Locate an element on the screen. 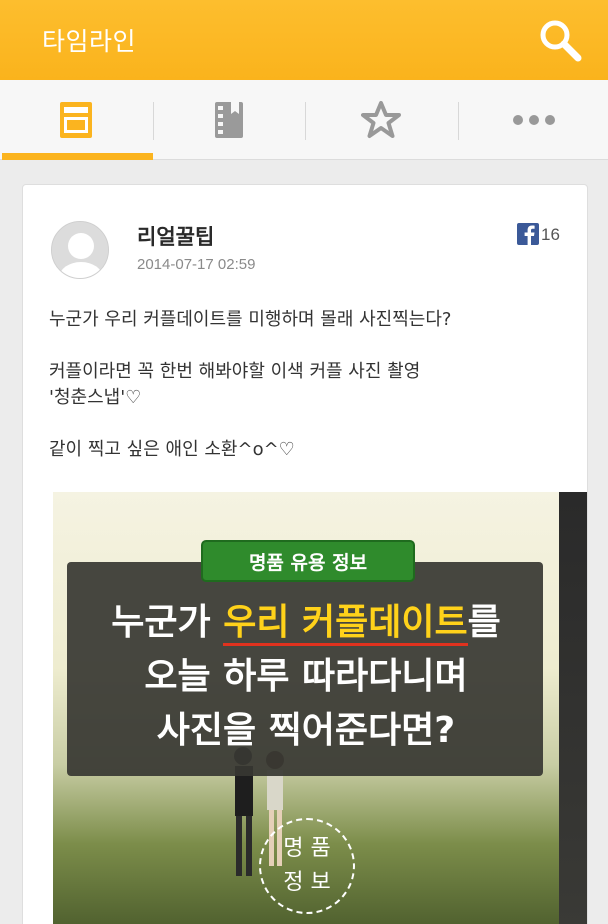 The width and height of the screenshot is (608, 924). star-icon is located at coordinates (381, 119).